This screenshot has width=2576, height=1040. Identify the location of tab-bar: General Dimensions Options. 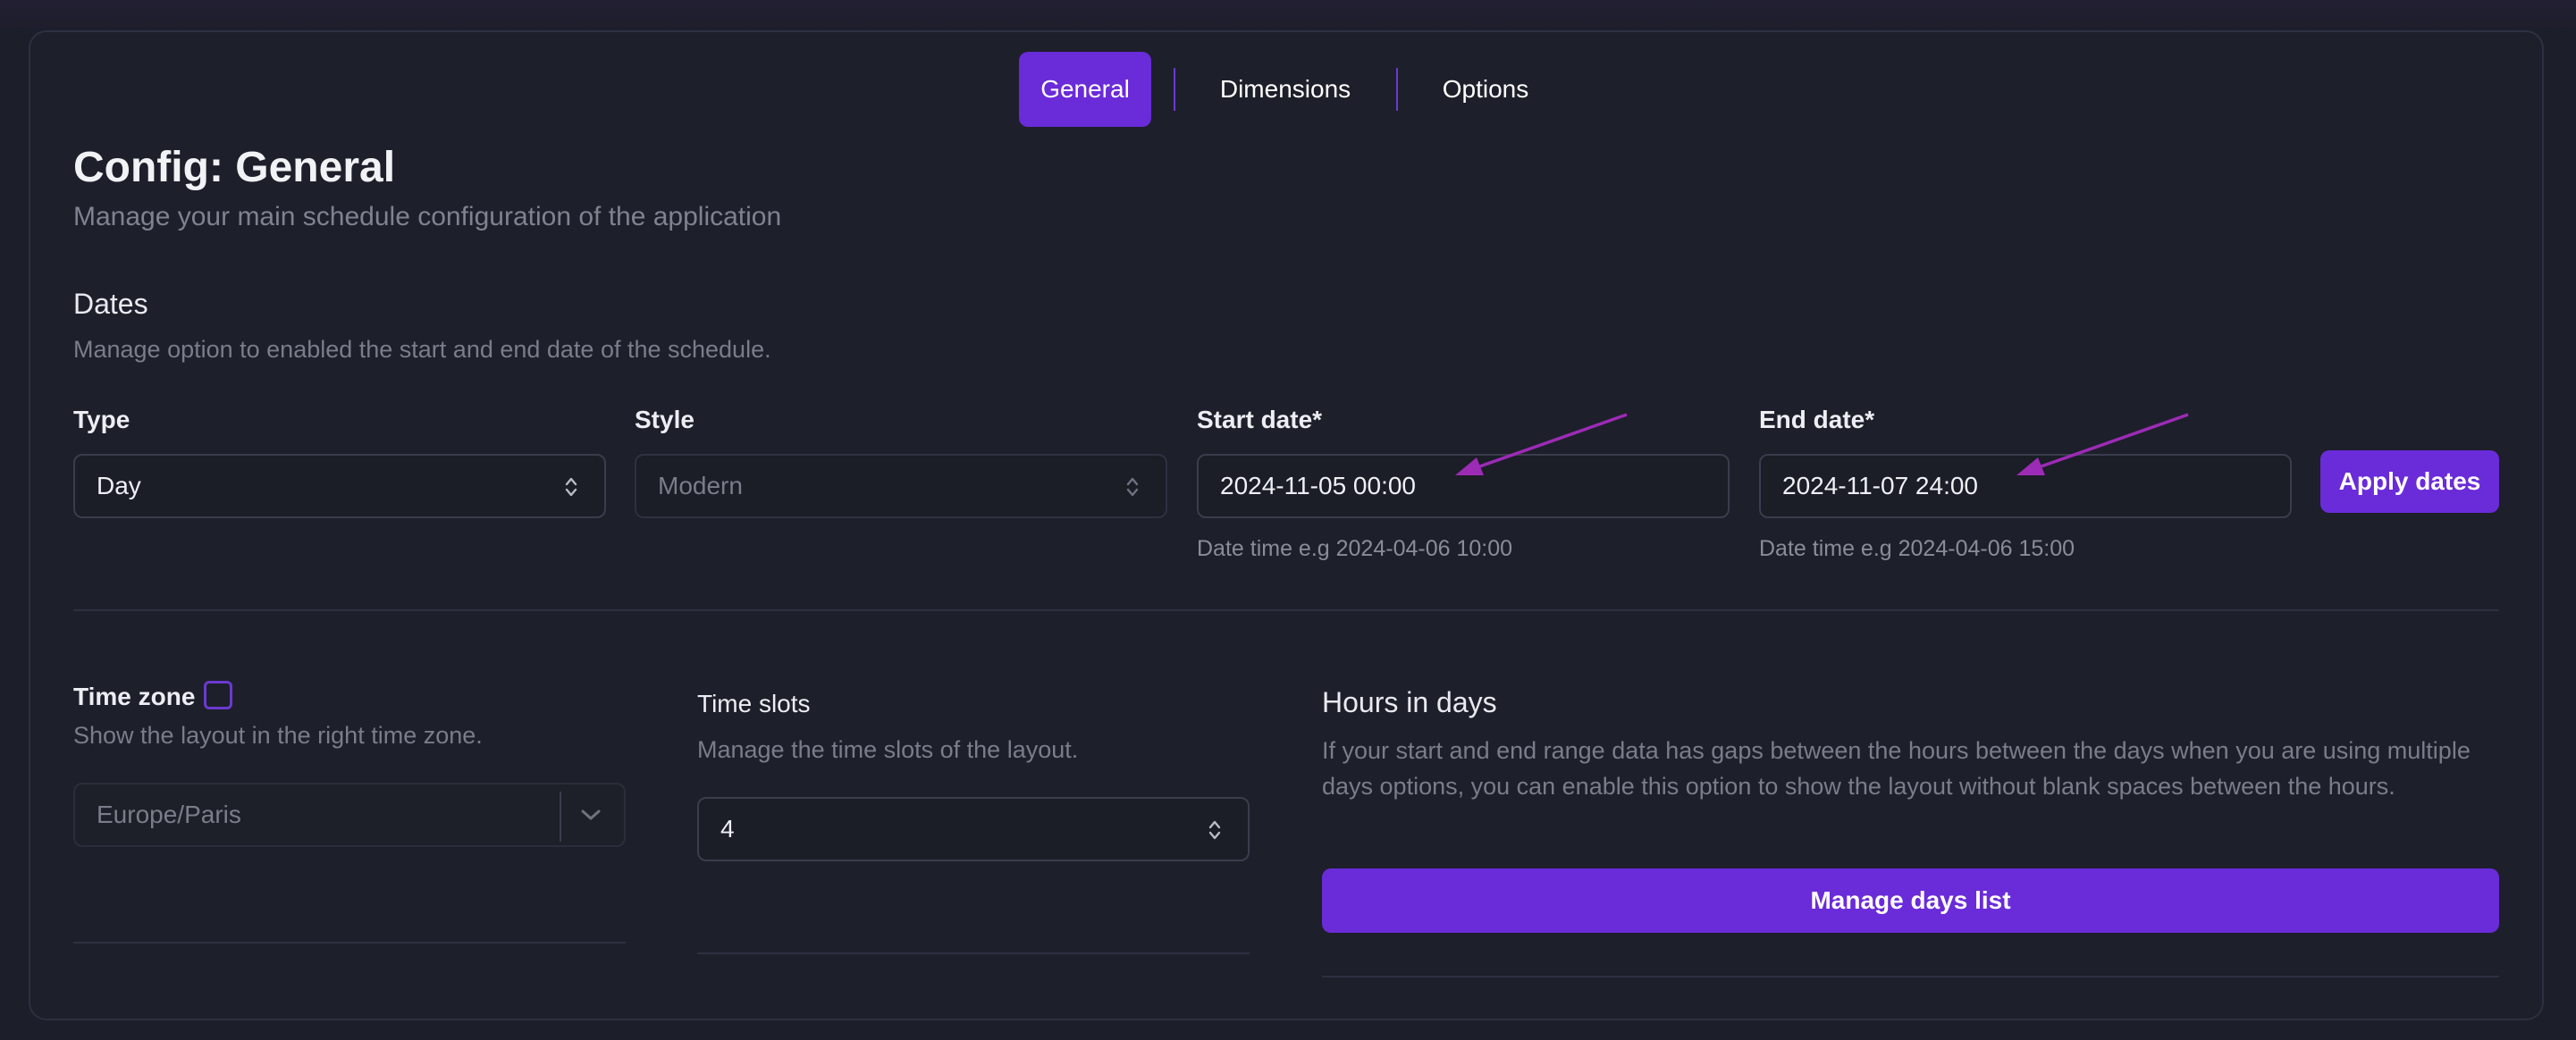
(1288, 89).